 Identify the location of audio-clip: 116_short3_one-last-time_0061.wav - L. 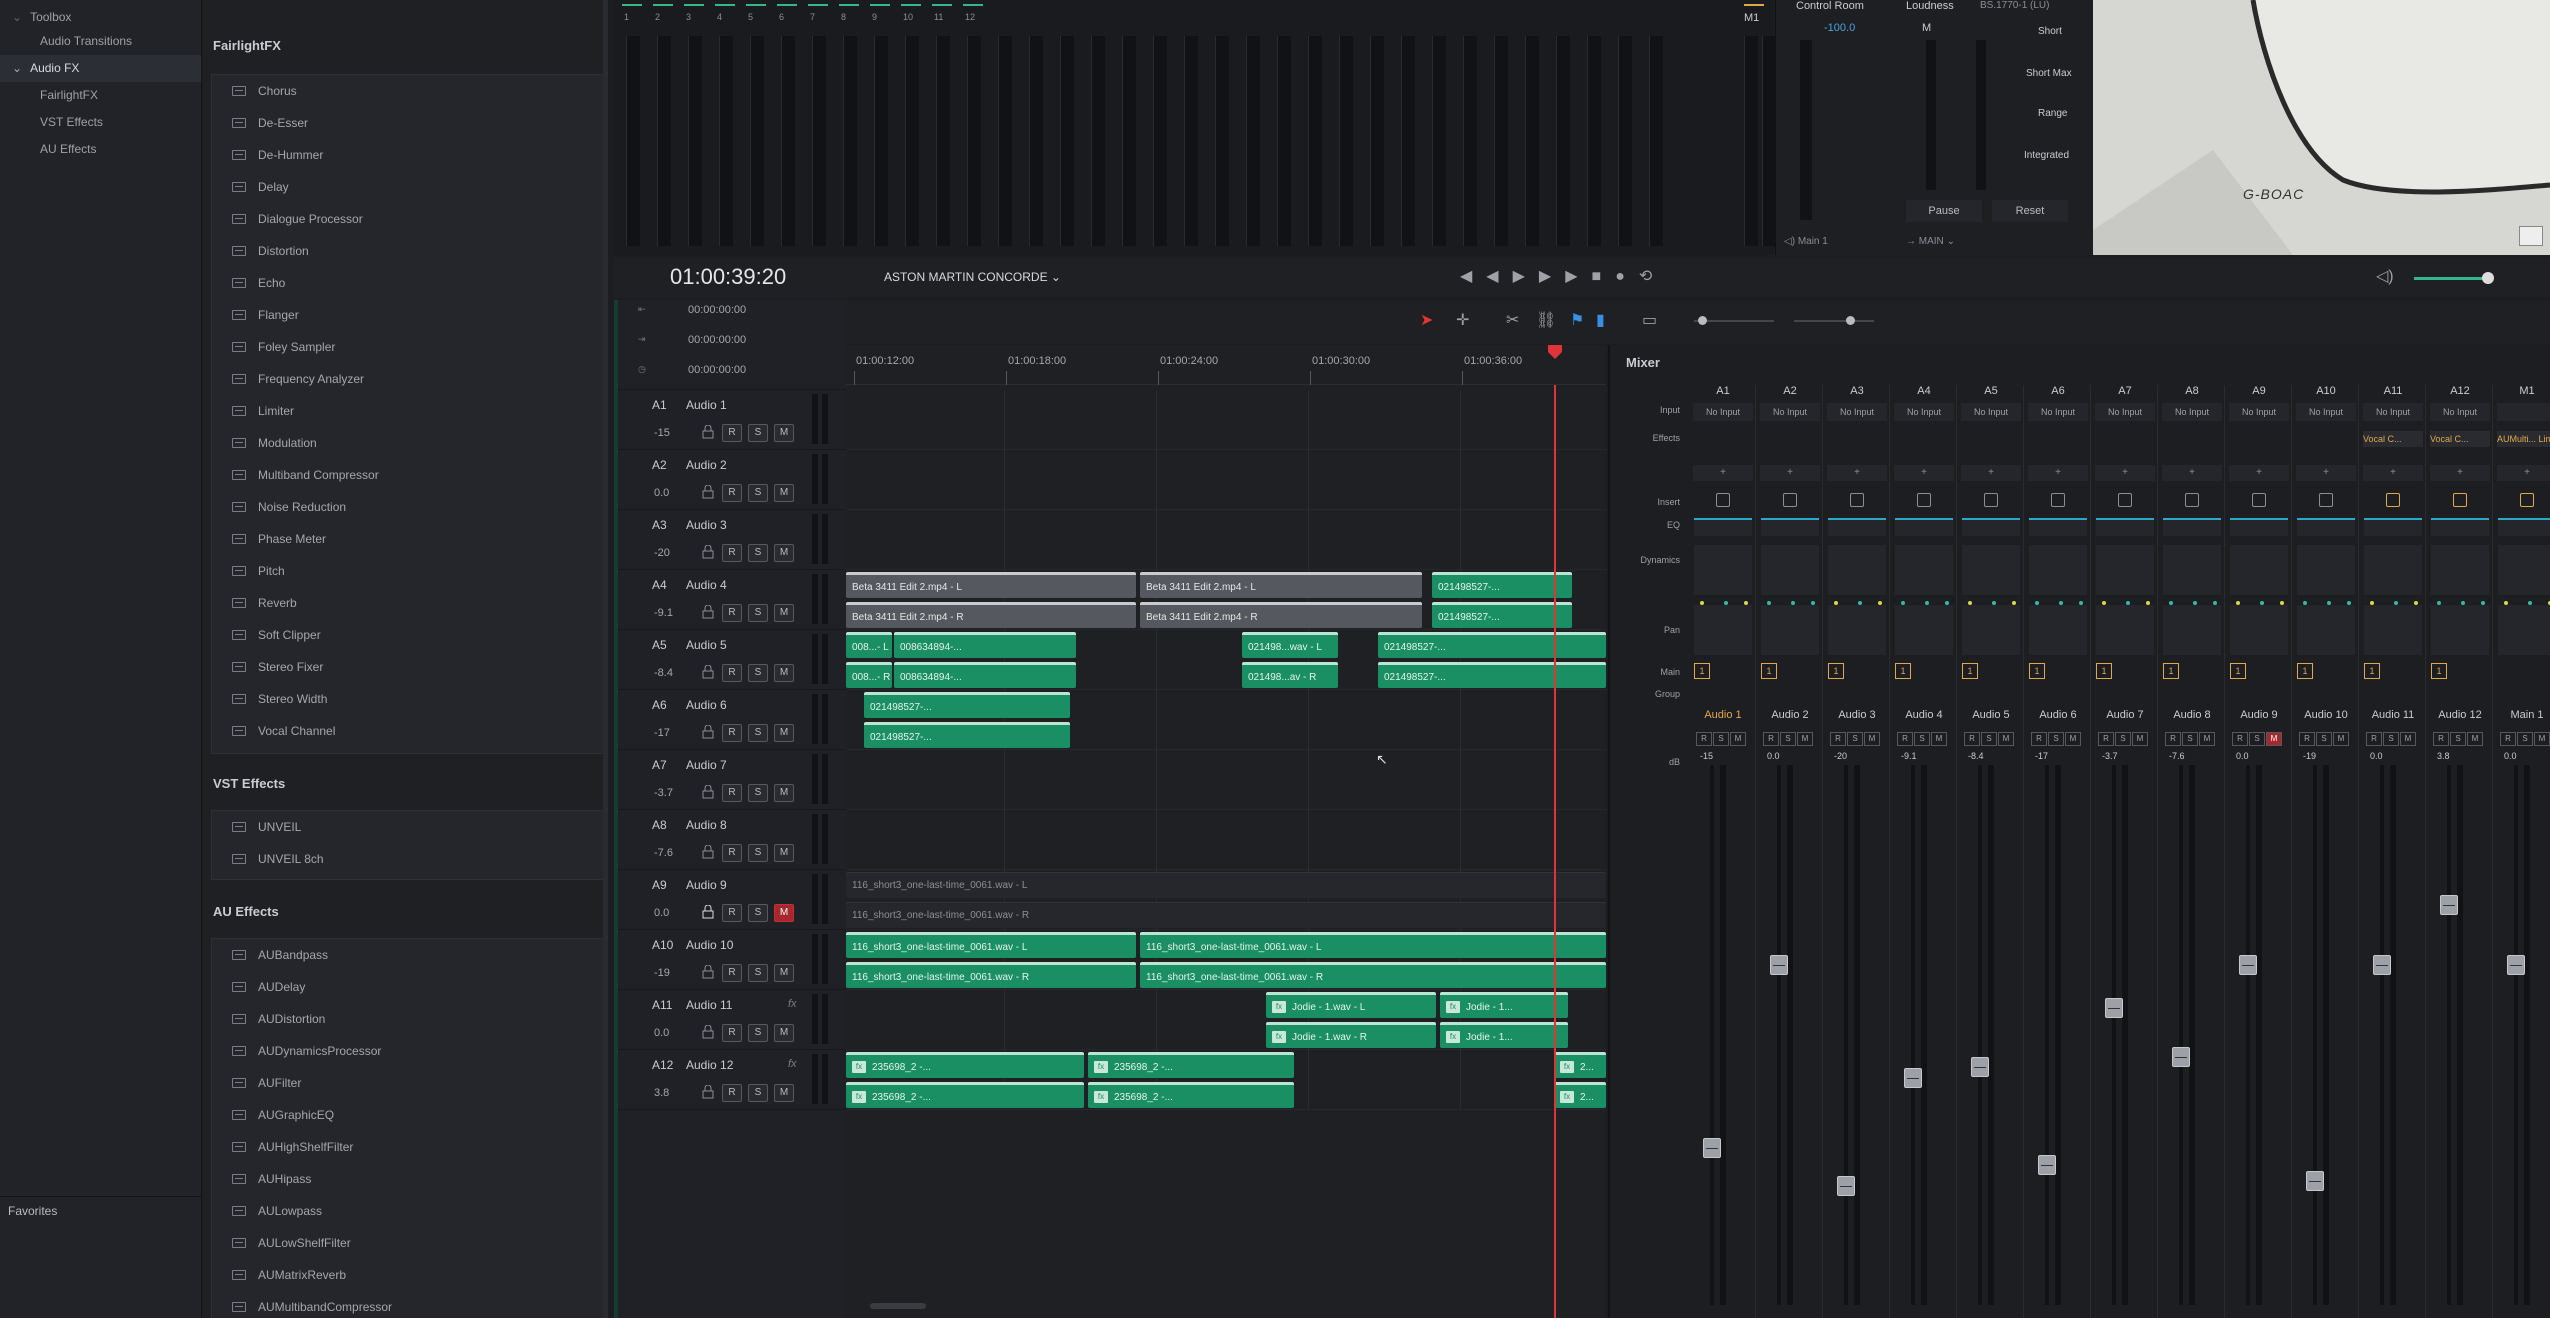
(991, 945).